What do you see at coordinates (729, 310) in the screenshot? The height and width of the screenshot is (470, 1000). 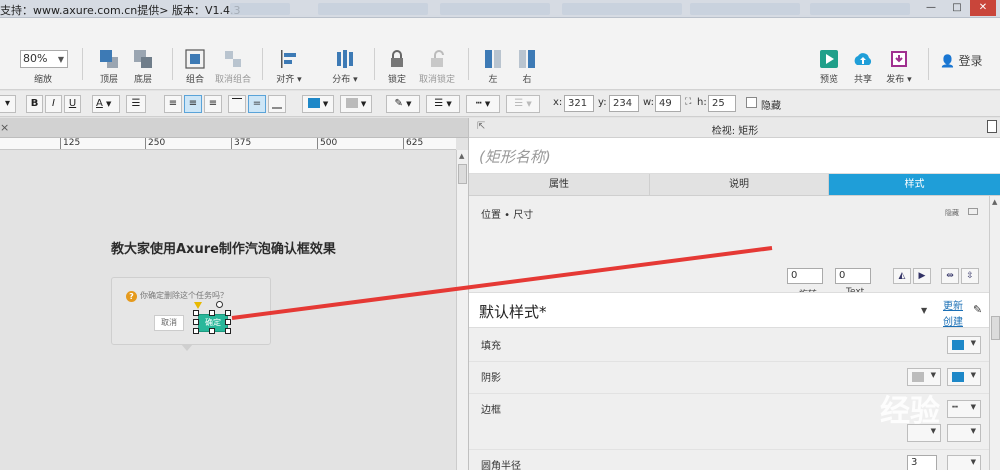 I see `default-style-row: 默认样式* ▼ 更新 创建 ✎` at bounding box center [729, 310].